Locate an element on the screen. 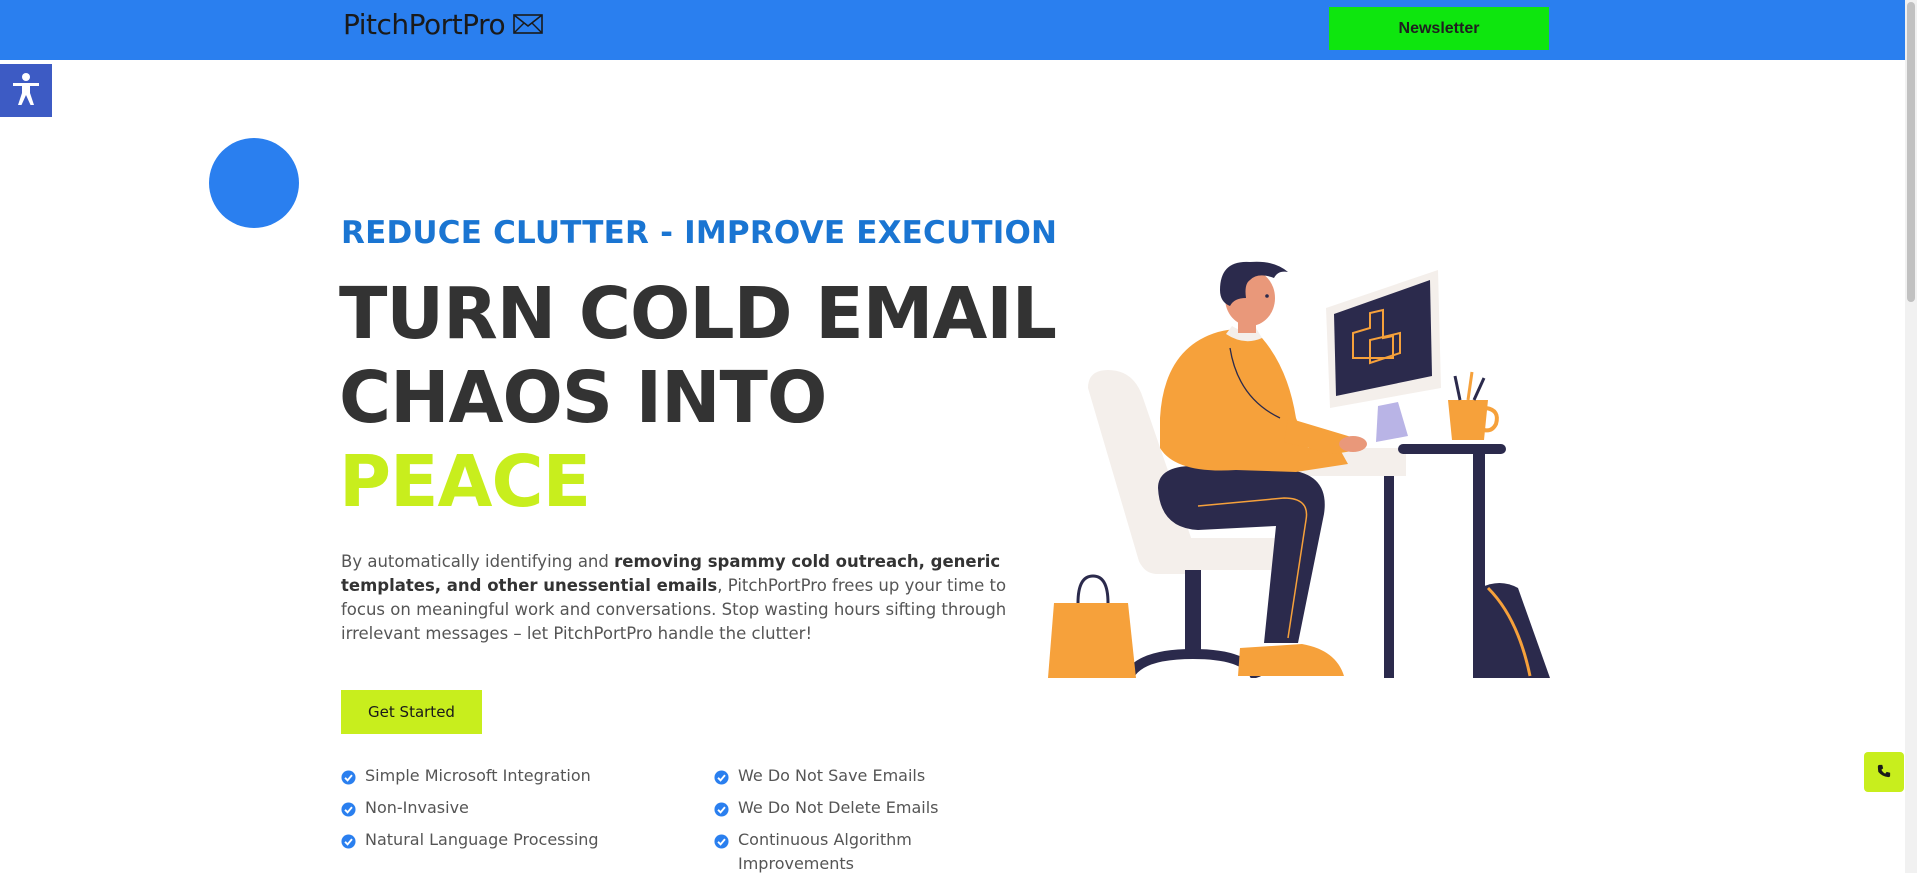  top-navbar: PitchPortPro Newsletter is located at coordinates (952, 30).